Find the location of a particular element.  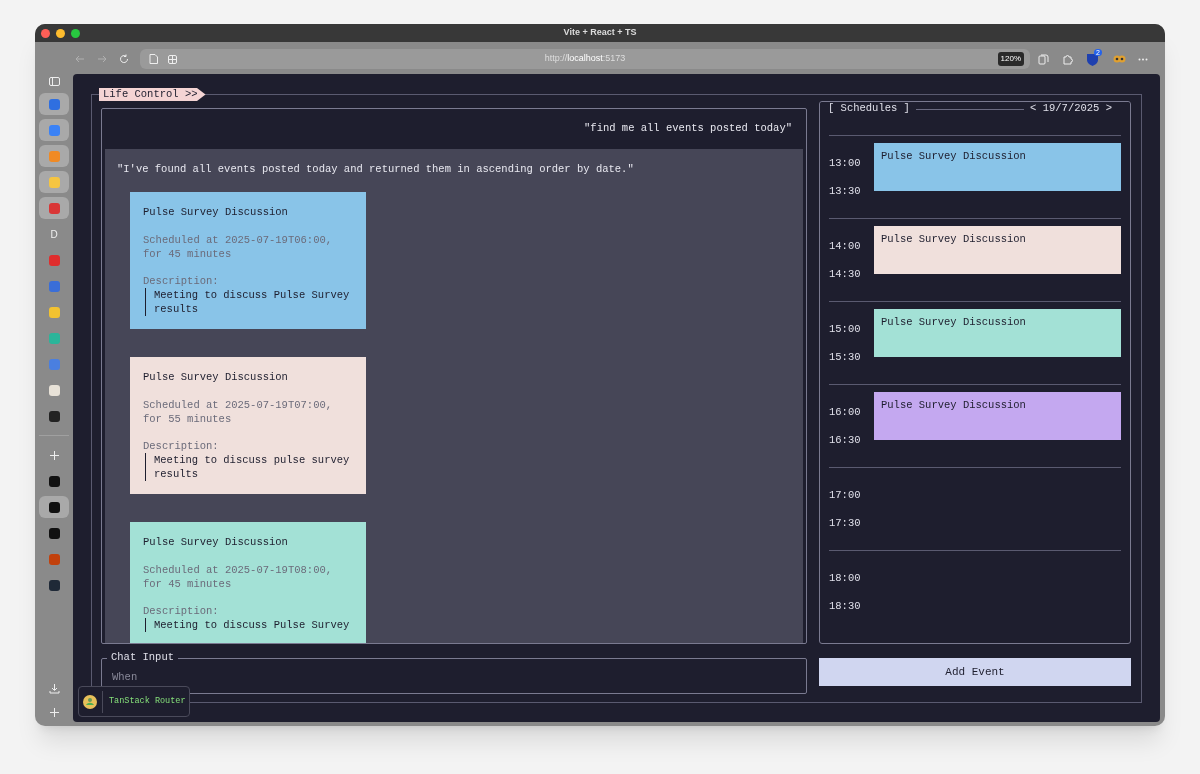

event-description: Meeting to discuss Pulse Survey results is located at coordinates (249, 301).